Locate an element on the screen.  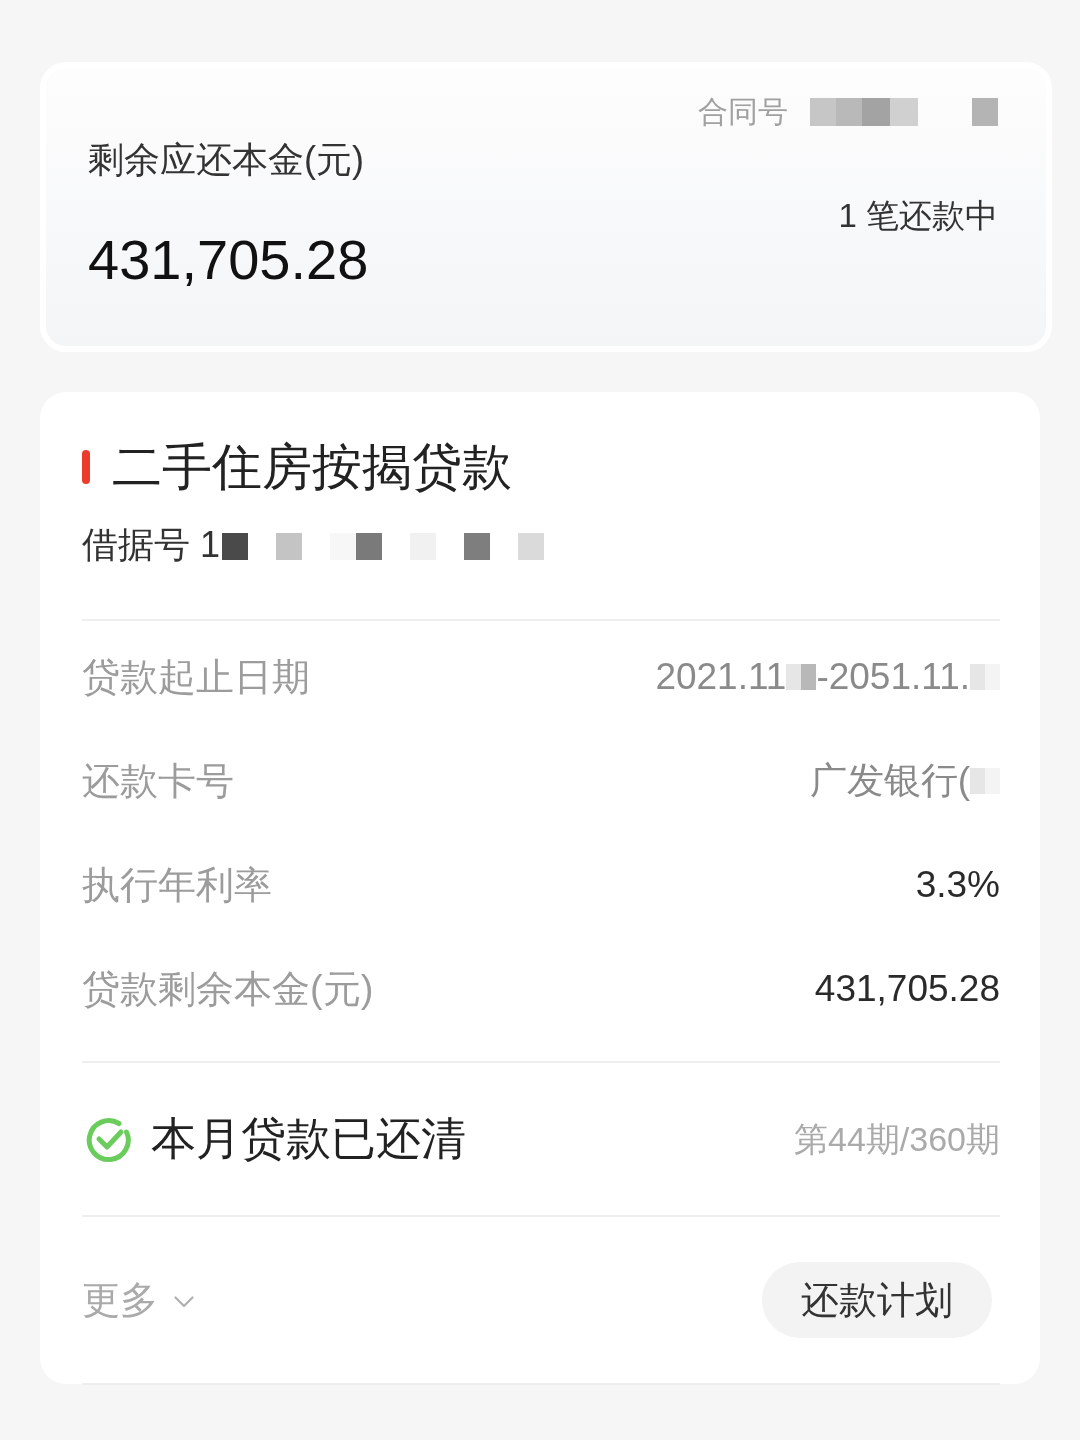
balance-amount: 431,705.28 is located at coordinates (228, 260).